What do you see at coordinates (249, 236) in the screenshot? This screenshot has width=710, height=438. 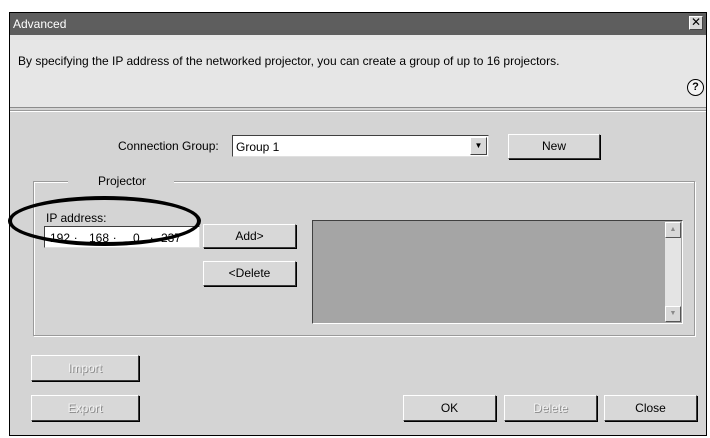 I see `add-button: Add>` at bounding box center [249, 236].